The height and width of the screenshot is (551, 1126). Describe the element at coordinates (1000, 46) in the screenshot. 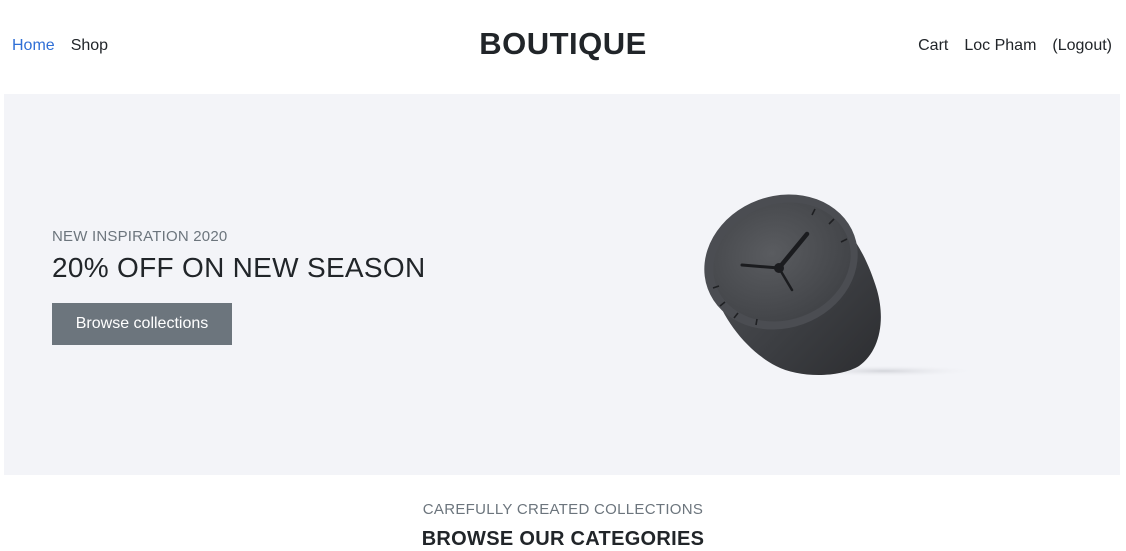

I see `nav-link-user: Loc Pham` at that location.